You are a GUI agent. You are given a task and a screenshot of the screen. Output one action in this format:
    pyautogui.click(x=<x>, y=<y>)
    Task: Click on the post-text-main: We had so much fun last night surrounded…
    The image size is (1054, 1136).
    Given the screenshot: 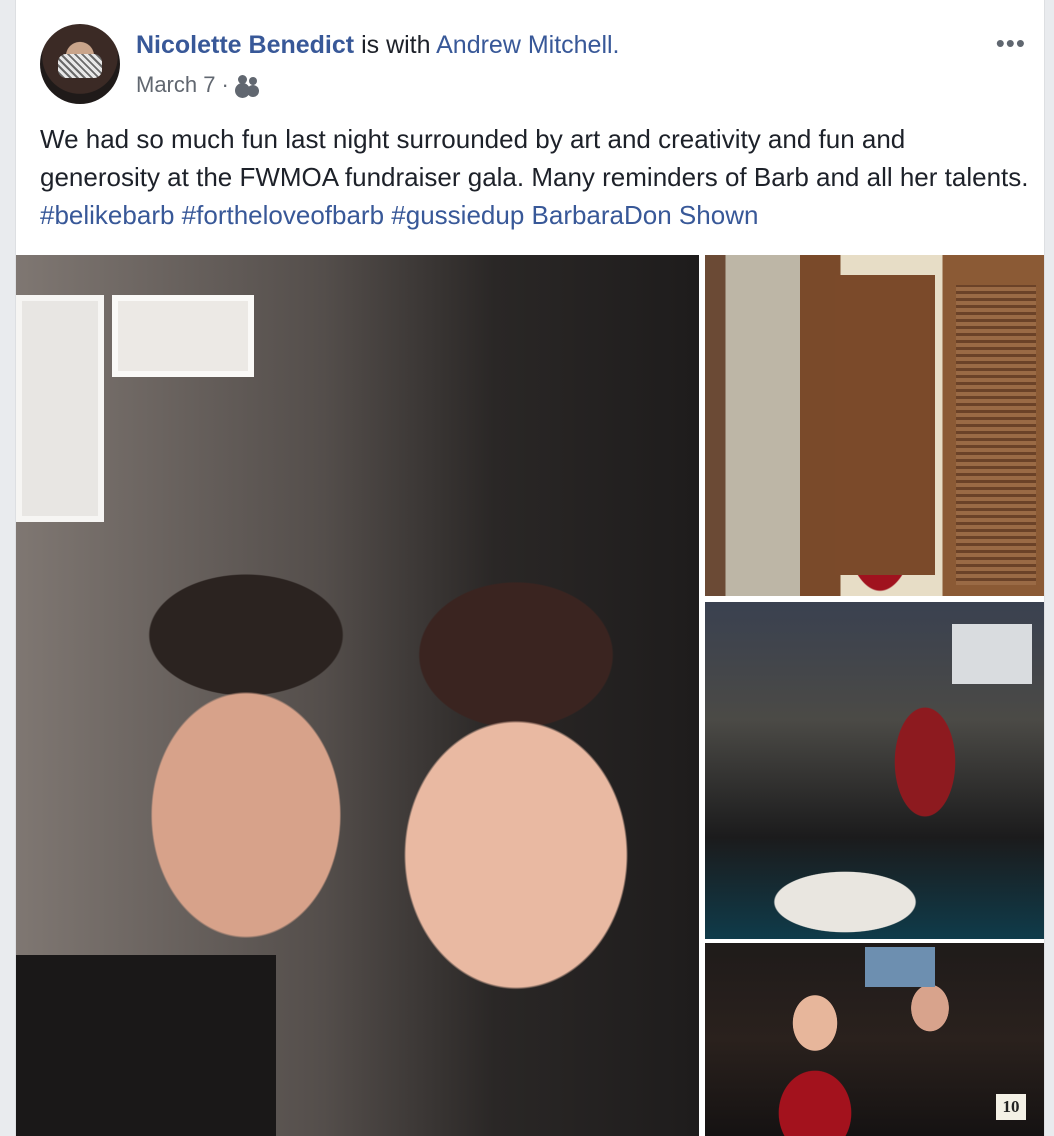 What is the action you would take?
    pyautogui.click(x=534, y=158)
    